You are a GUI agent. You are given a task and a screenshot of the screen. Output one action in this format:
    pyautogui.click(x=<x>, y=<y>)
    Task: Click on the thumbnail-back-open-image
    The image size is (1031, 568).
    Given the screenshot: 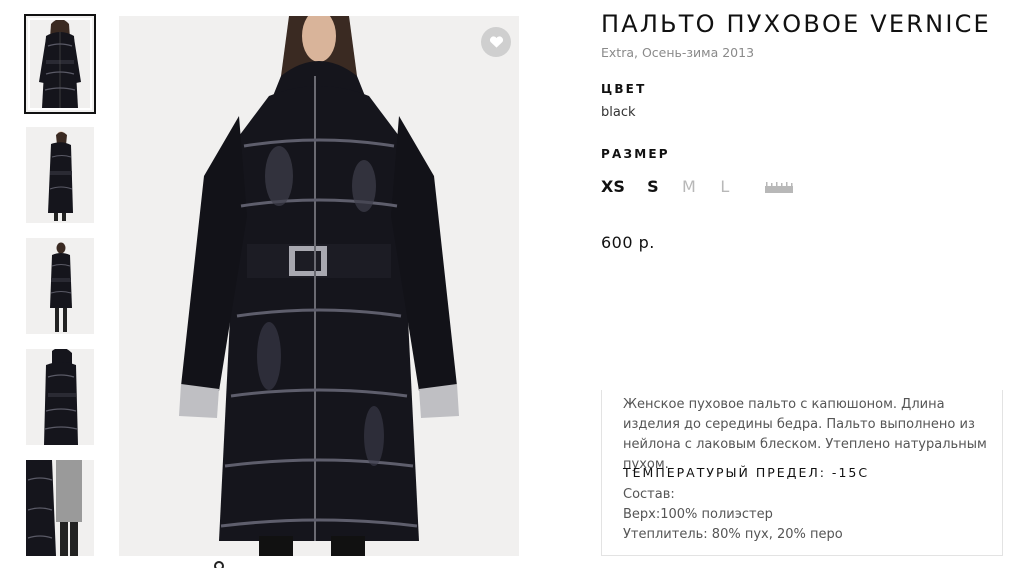 What is the action you would take?
    pyautogui.click(x=60, y=286)
    